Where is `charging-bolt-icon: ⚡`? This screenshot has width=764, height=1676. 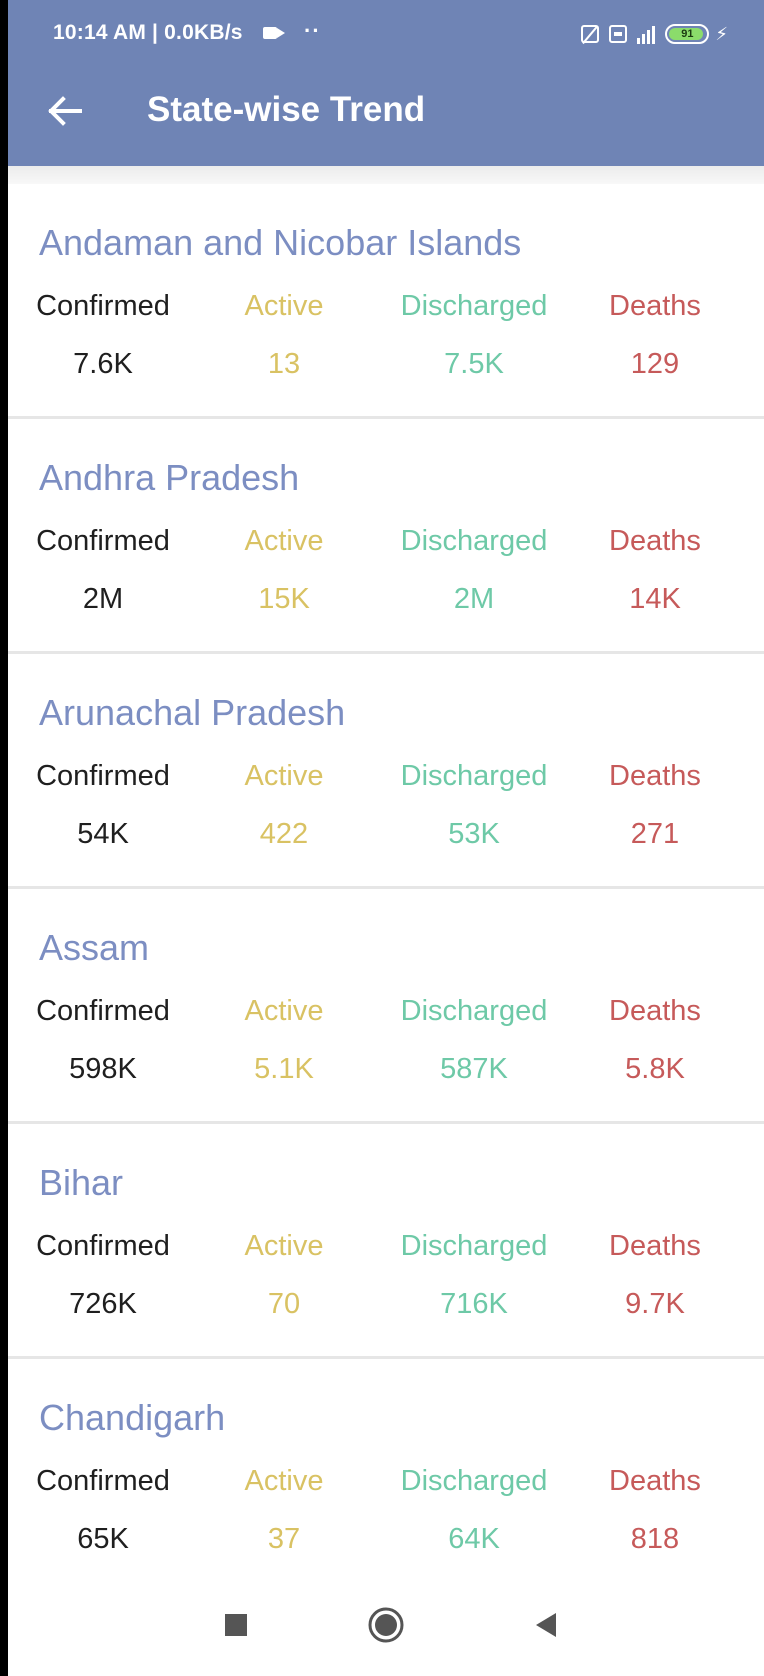 charging-bolt-icon: ⚡ is located at coordinates (721, 33).